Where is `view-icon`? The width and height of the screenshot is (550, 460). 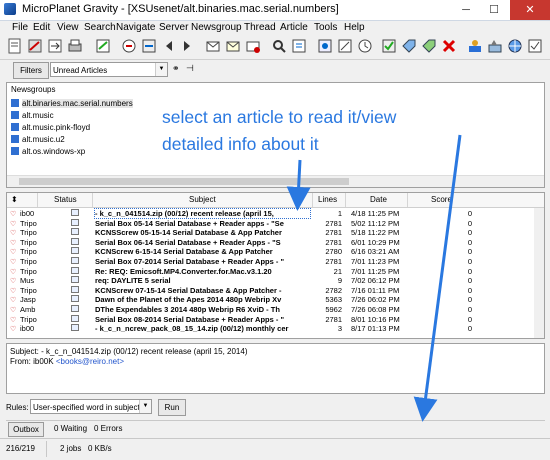
view-icon is located at coordinates (325, 46).